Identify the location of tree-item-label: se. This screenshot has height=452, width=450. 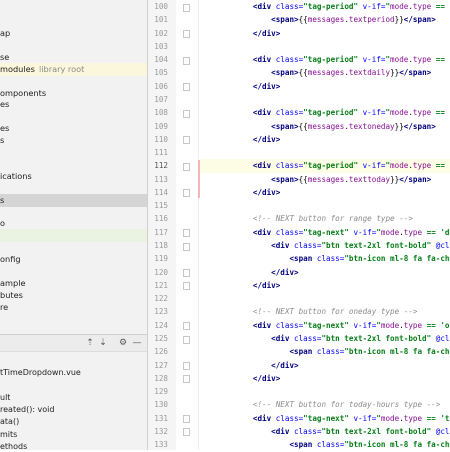
(5, 56).